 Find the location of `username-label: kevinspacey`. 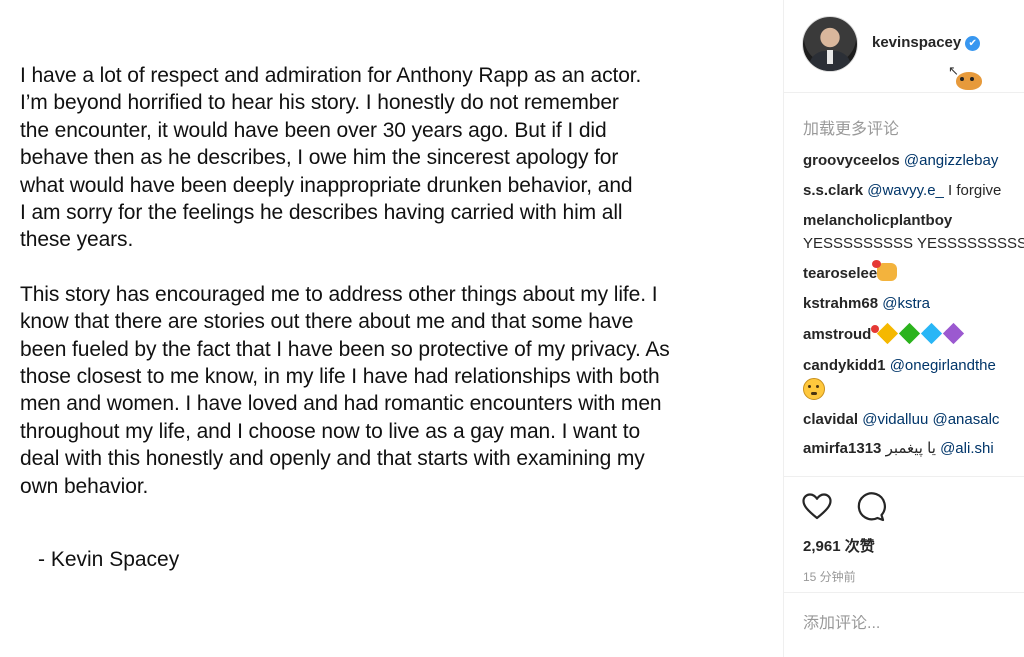

username-label: kevinspacey is located at coordinates (917, 42).